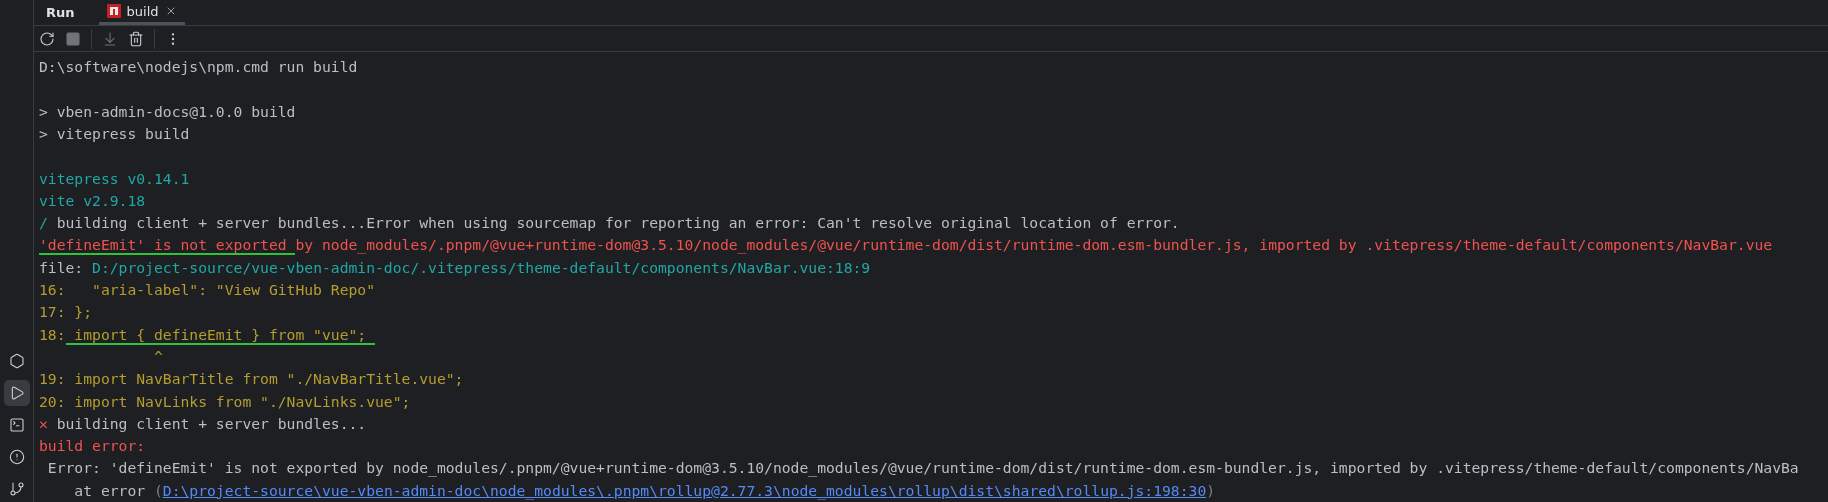  Describe the element at coordinates (481, 267) in the screenshot. I see `console-text: D:/project-source/vue-vben-admin-doc/.vitepress/theme-default/components/NavBar.vue:18:9` at that location.